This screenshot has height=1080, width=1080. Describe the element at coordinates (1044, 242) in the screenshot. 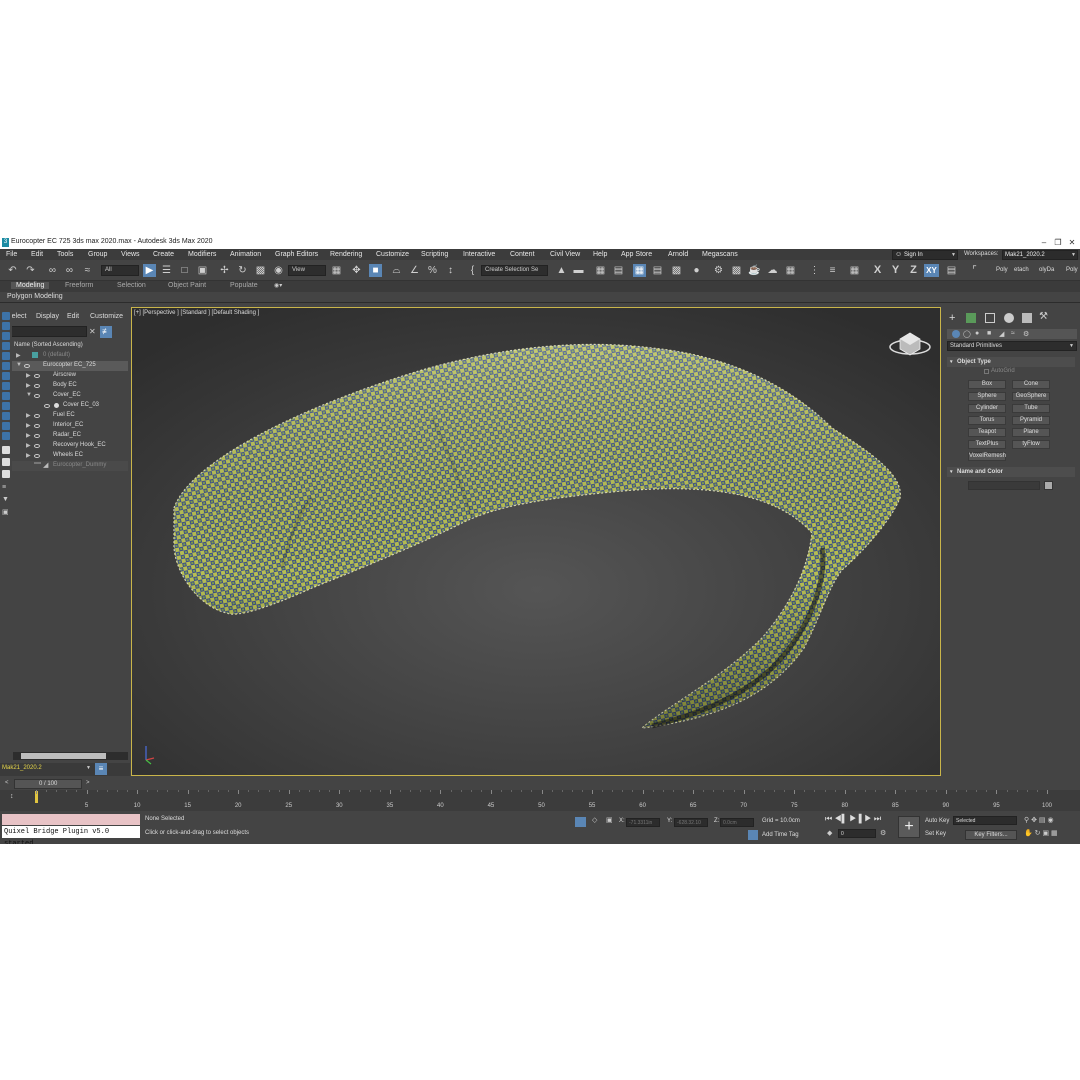

I see `minimize-button: –` at that location.